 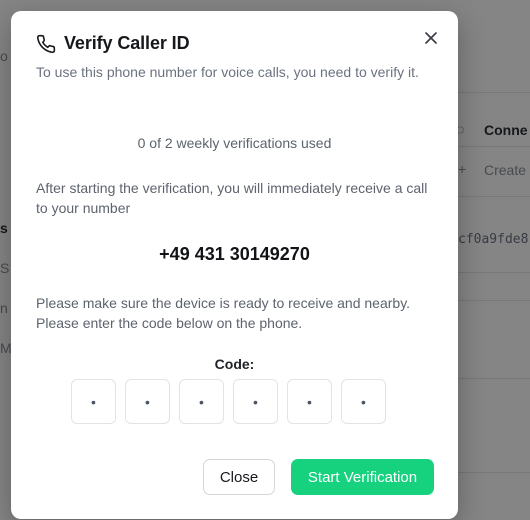 What do you see at coordinates (127, 43) in the screenshot?
I see `dialog-title: Verify Caller ID` at bounding box center [127, 43].